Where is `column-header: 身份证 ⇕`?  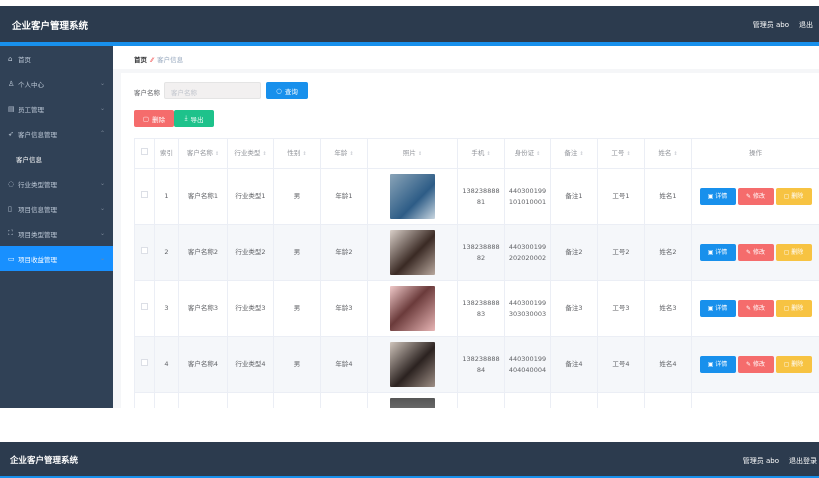 column-header: 身份证 ⇕ is located at coordinates (527, 153).